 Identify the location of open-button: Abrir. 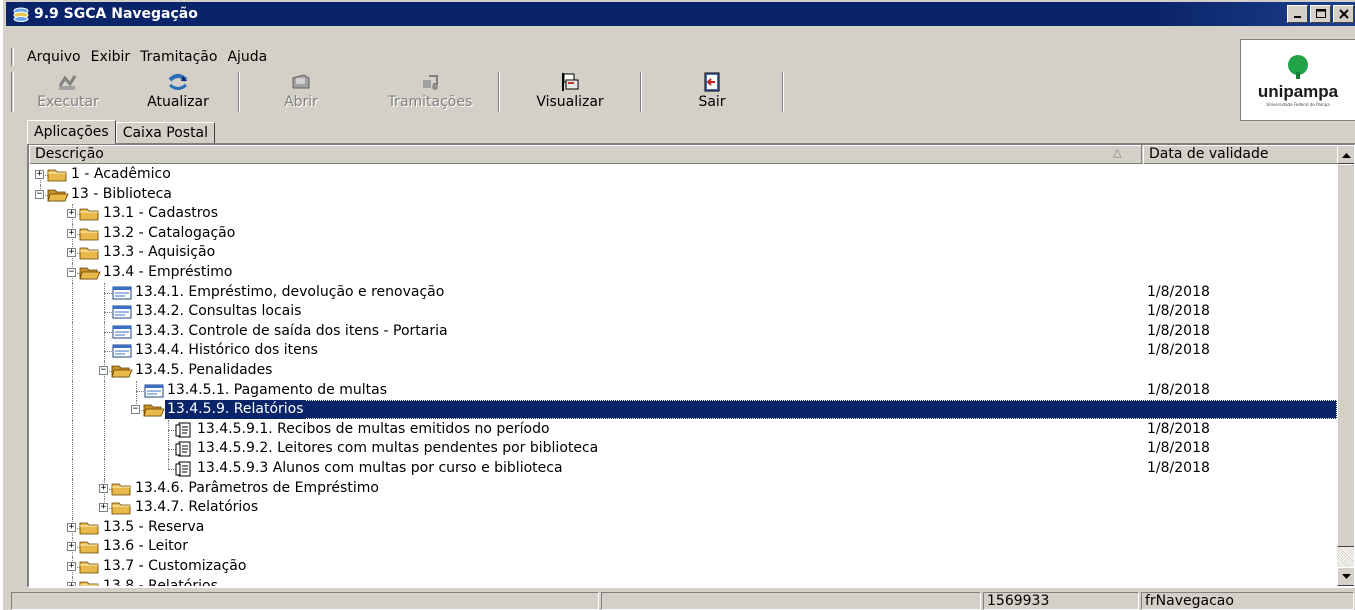
(301, 92).